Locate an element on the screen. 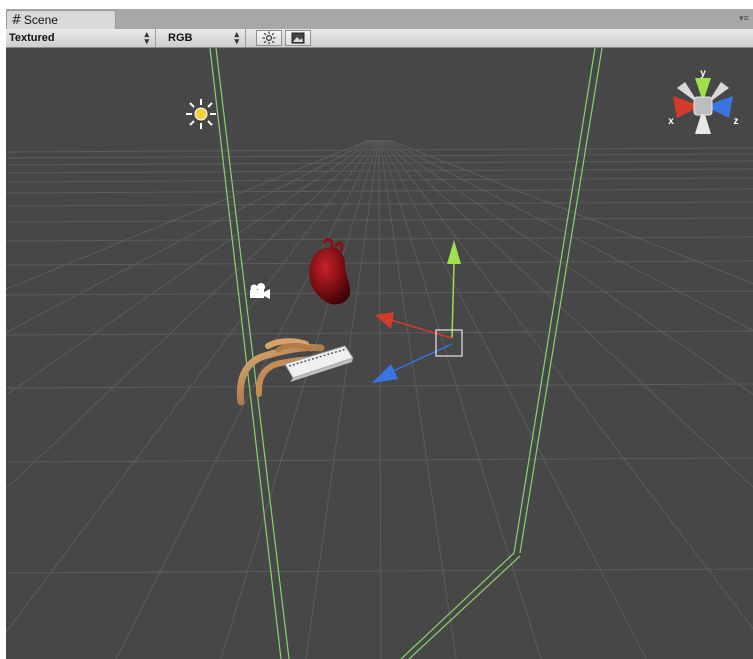 Image resolution: width=753 pixels, height=659 pixels. scene-toolbar: Textured ▴ ▾ RGB ▴ ▾ is located at coordinates (379, 38).